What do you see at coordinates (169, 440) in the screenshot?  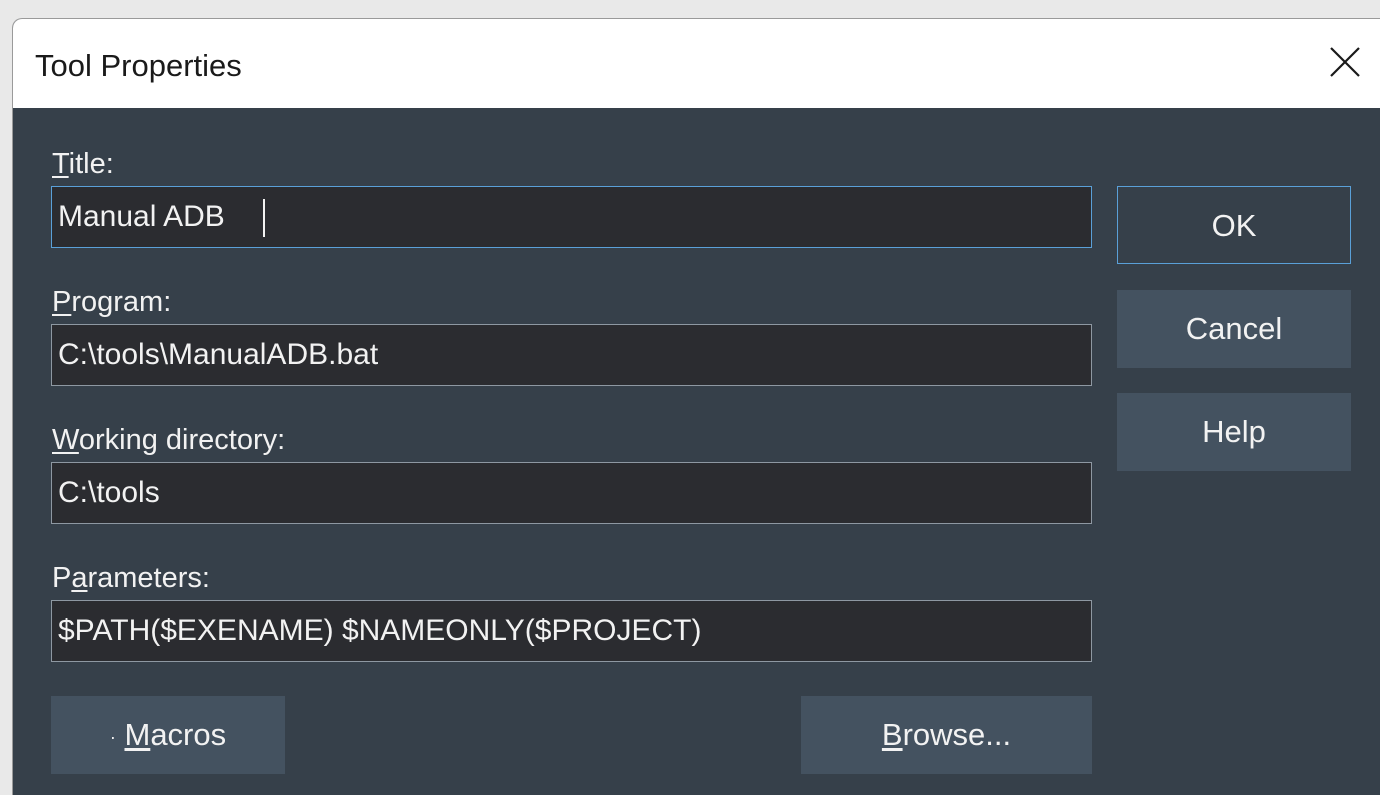 I see `working-directory-label: Working directory:` at bounding box center [169, 440].